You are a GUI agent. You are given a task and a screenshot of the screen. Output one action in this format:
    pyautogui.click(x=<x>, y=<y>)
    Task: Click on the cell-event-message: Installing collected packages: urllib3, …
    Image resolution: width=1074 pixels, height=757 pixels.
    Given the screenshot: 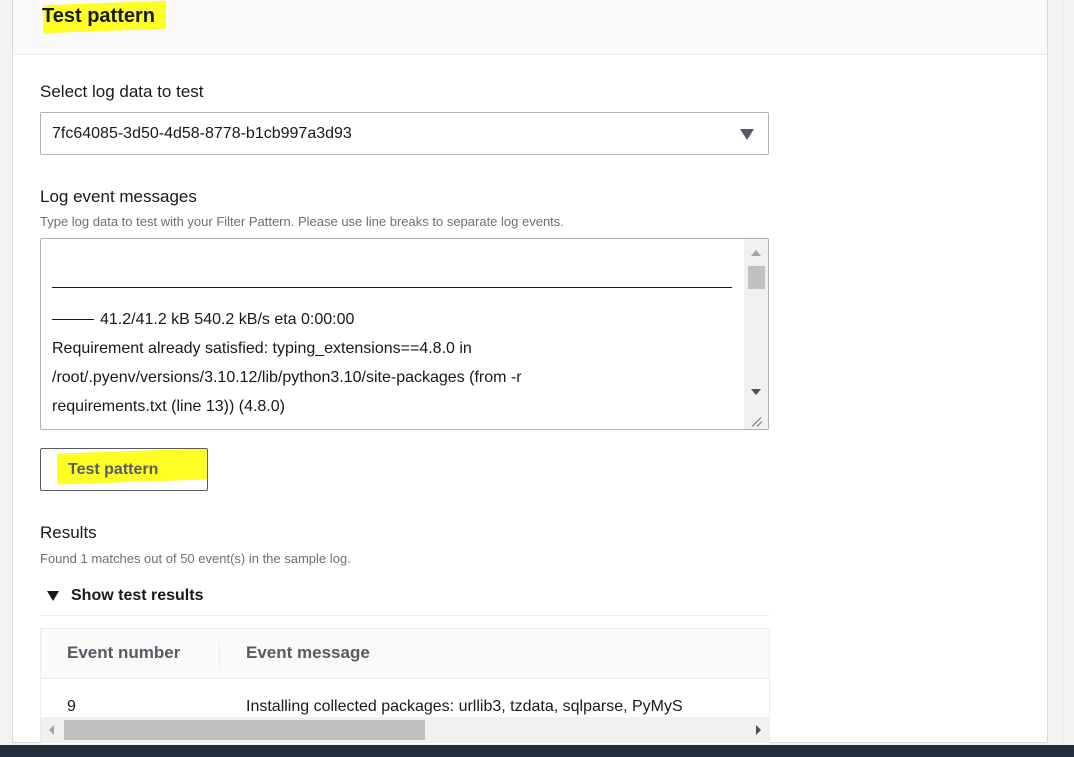 What is the action you would take?
    pyautogui.click(x=464, y=706)
    